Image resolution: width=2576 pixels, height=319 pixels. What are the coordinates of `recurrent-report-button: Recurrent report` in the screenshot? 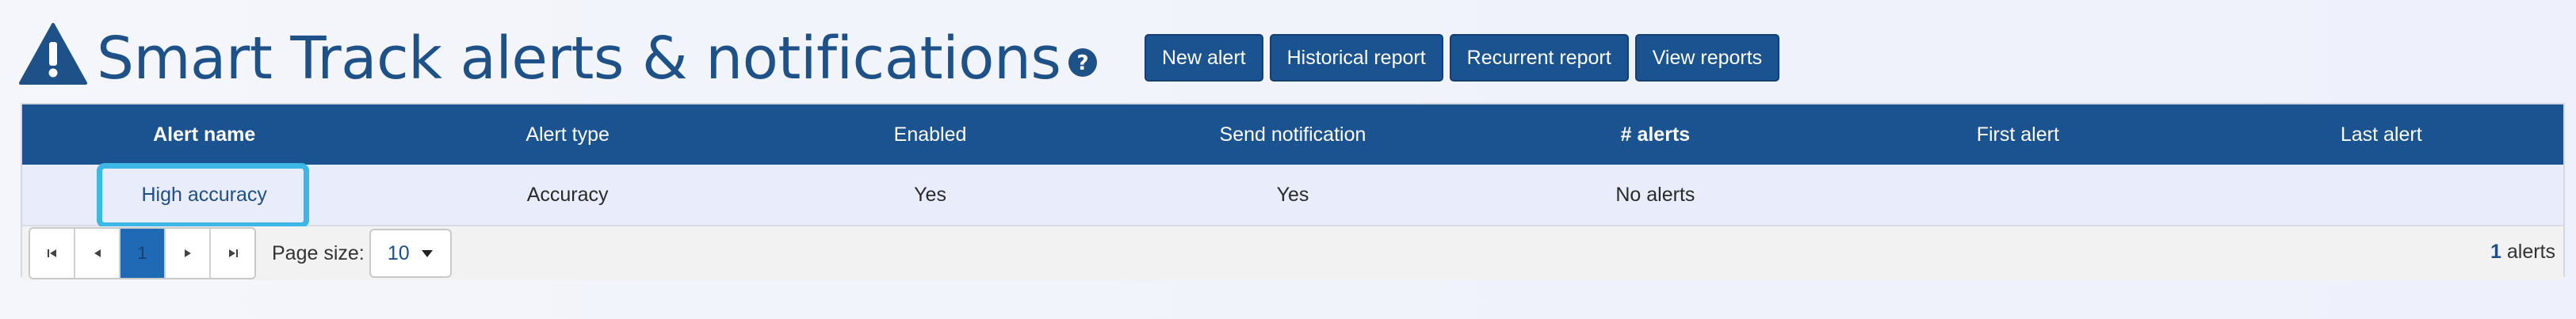 It's located at (1539, 58).